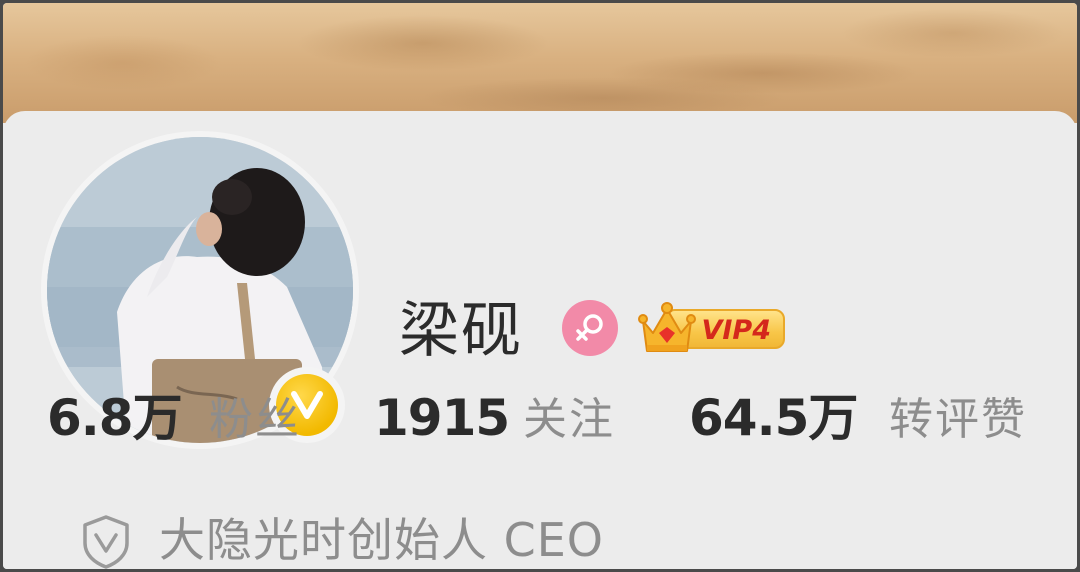 This screenshot has height=572, width=1080. I want to click on profile-name: 梁砚, so click(461, 331).